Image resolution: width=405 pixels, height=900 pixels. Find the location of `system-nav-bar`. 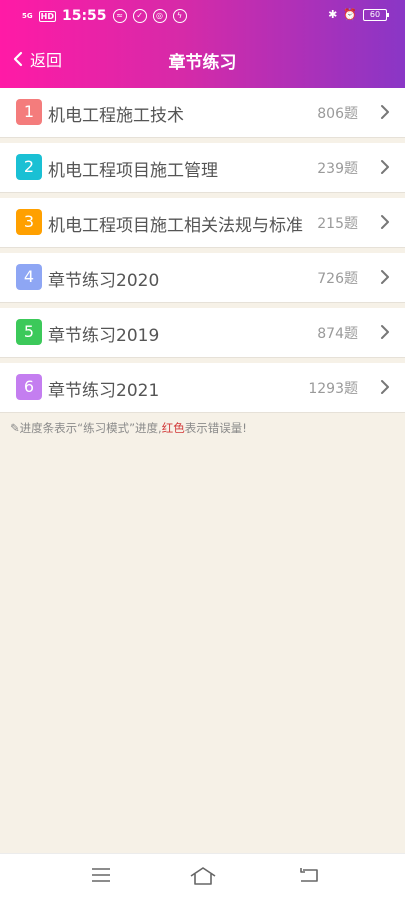

system-nav-bar is located at coordinates (202, 876).